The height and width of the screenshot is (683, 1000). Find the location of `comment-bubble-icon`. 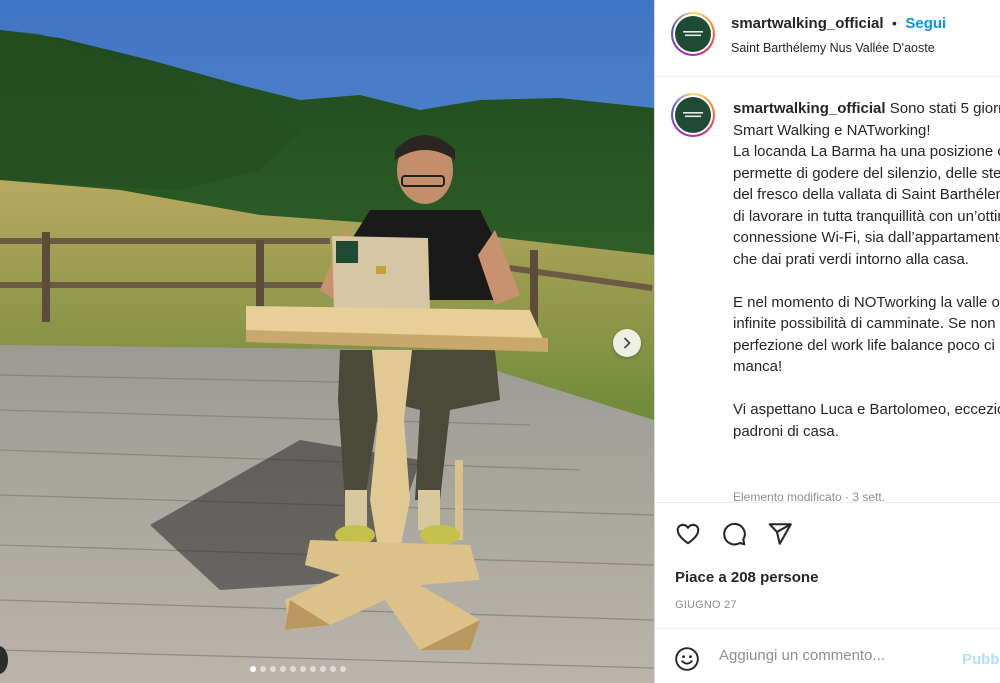

comment-bubble-icon is located at coordinates (734, 534).